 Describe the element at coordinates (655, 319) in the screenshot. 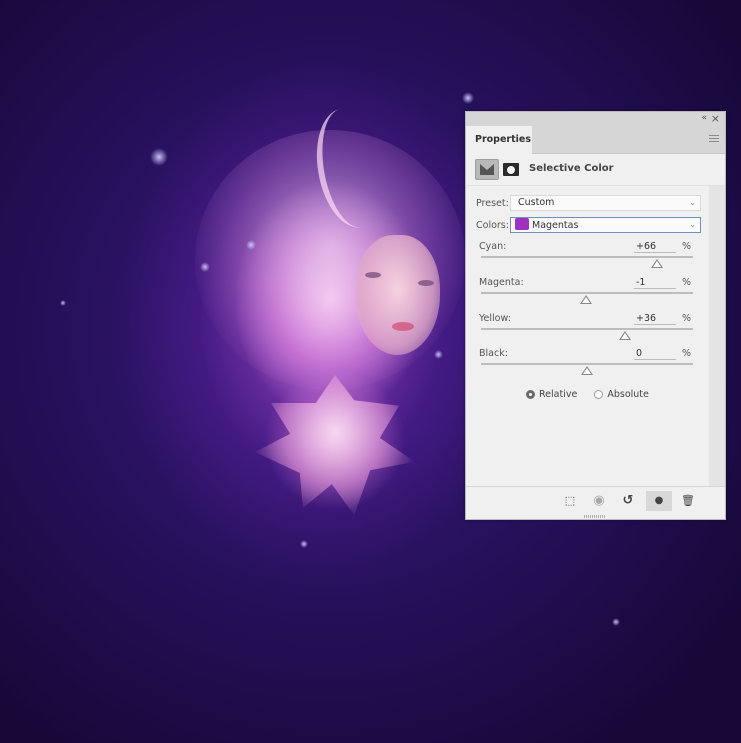

I see `yellow-value-field: +36` at that location.